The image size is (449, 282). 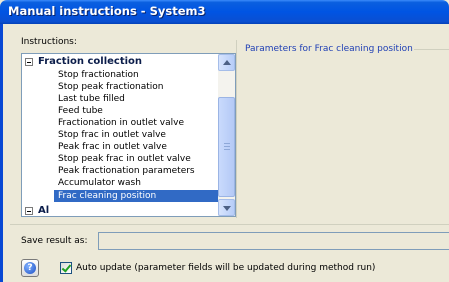 What do you see at coordinates (329, 49) in the screenshot?
I see `parameters-group-title: Parameters for Frac cleaning position` at bounding box center [329, 49].